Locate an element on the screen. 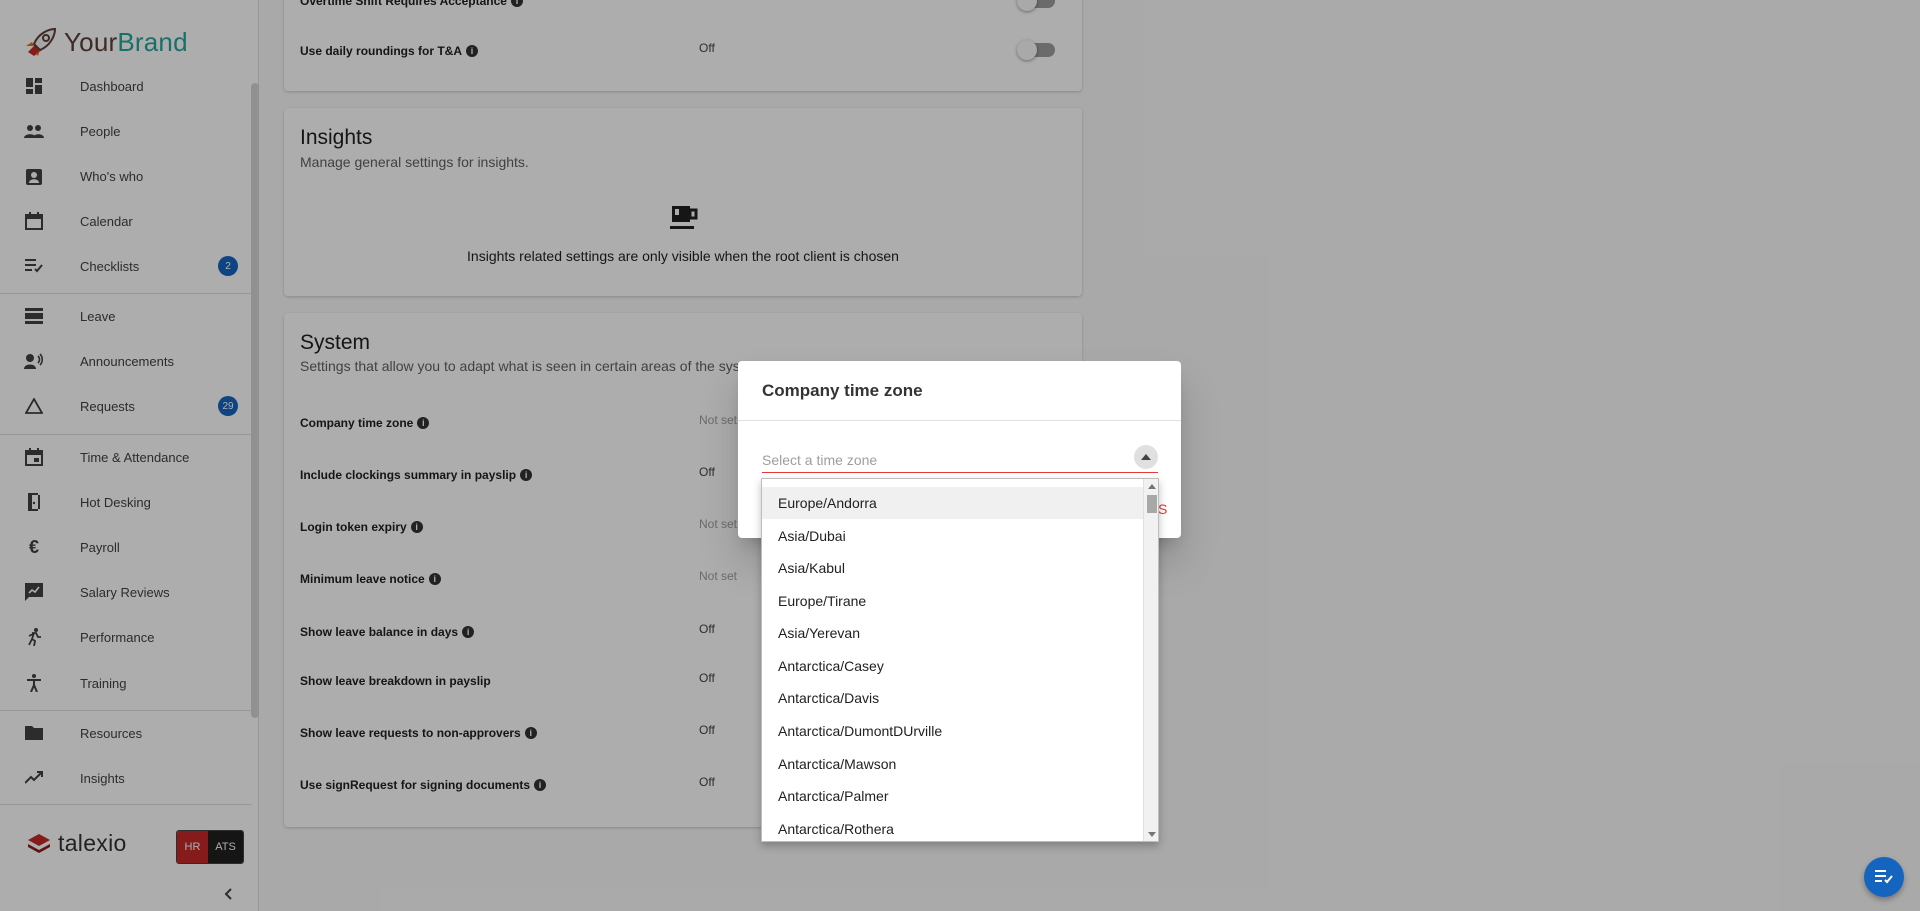 This screenshot has width=1920, height=911. checklist-fab-button is located at coordinates (1884, 877).